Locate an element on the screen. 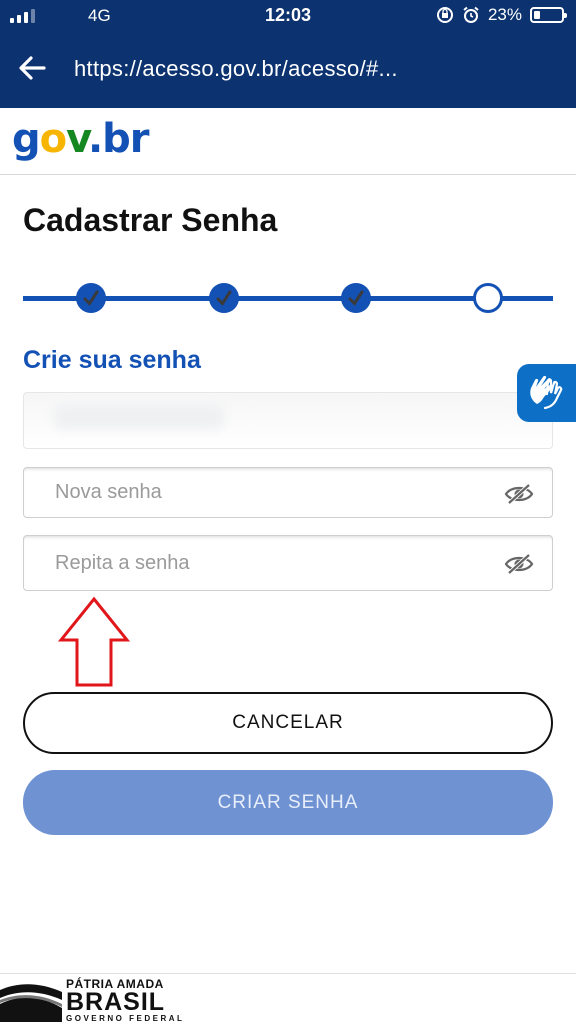 Image resolution: width=576 pixels, height=1024 pixels. battery-percent: 23% is located at coordinates (504, 14).